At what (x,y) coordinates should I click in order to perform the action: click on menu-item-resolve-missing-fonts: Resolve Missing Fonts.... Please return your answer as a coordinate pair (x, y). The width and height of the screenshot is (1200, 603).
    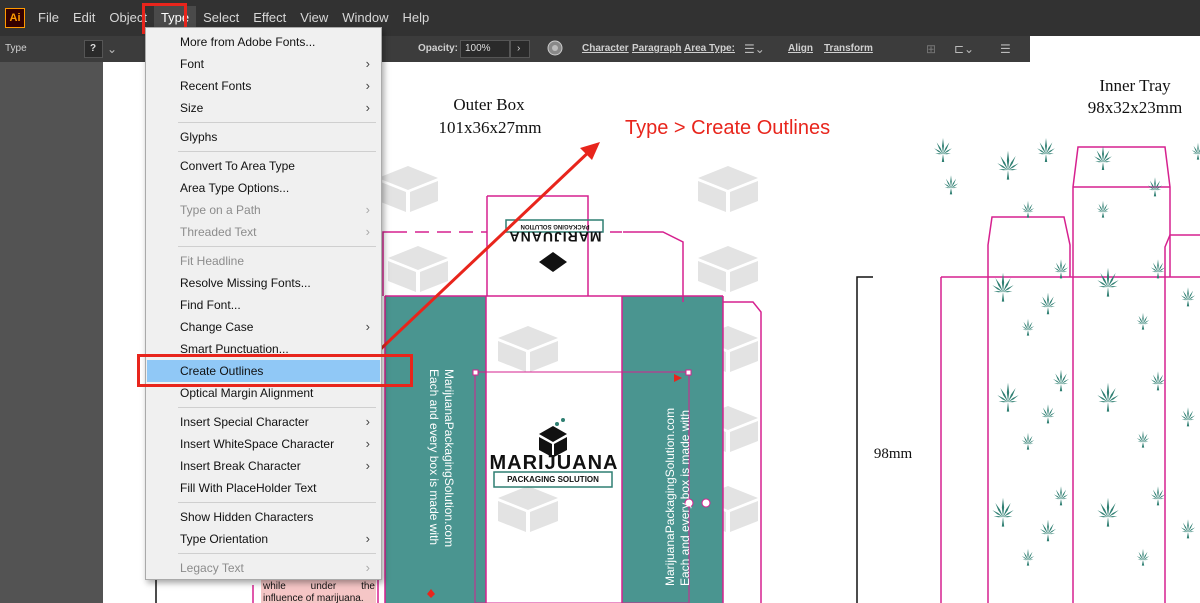
    Looking at the image, I should click on (263, 283).